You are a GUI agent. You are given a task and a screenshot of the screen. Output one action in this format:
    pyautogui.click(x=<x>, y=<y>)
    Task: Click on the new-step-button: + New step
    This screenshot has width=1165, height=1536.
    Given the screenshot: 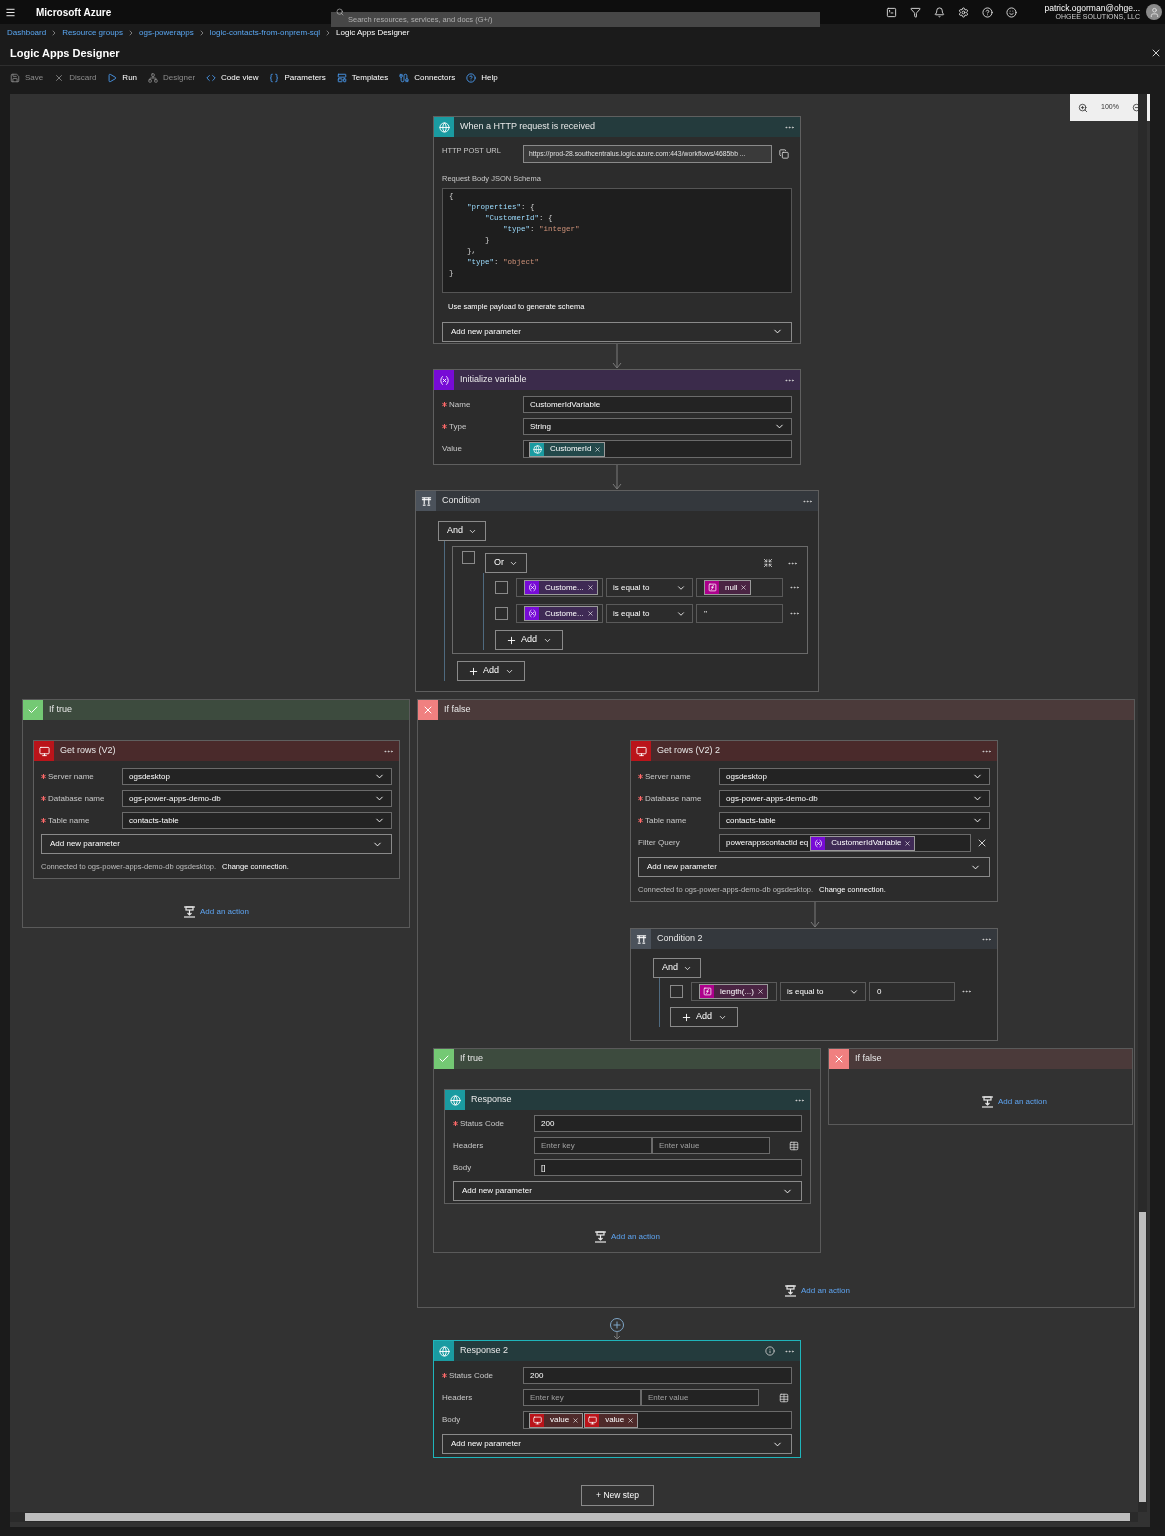 What is the action you would take?
    pyautogui.click(x=617, y=1495)
    